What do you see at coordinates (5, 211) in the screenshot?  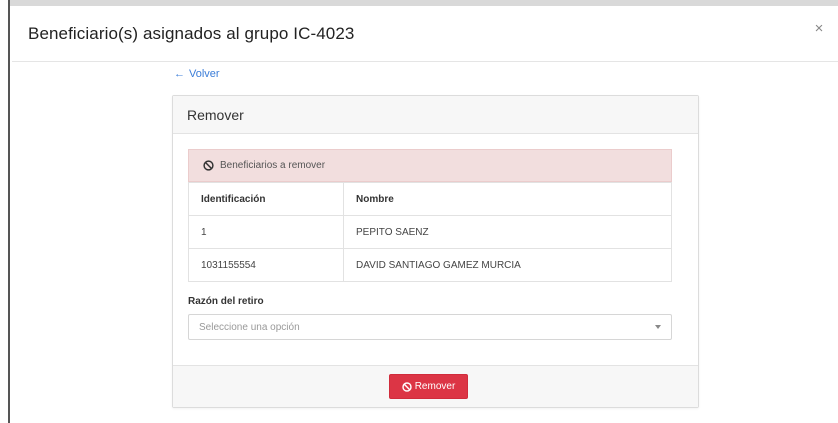 I see `background-window-edge` at bounding box center [5, 211].